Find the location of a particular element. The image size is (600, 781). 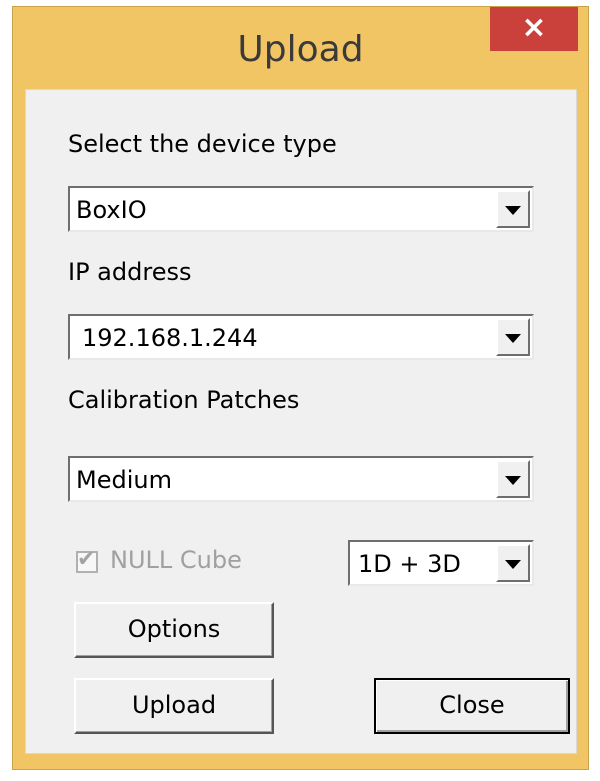

close-icon: × is located at coordinates (534, 27).